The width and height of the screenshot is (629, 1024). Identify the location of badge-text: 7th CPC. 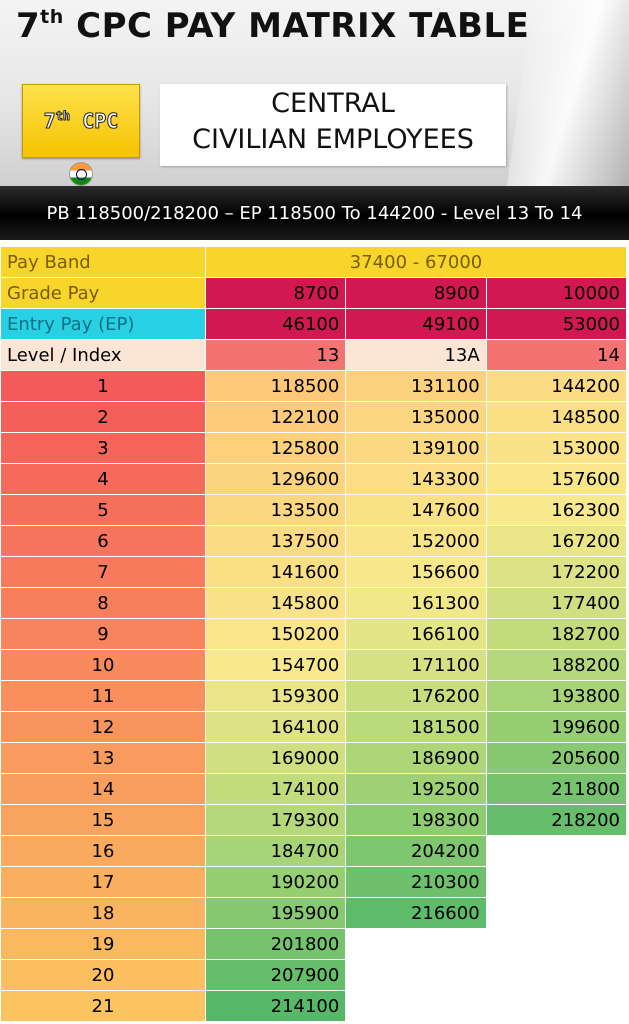
(81, 121).